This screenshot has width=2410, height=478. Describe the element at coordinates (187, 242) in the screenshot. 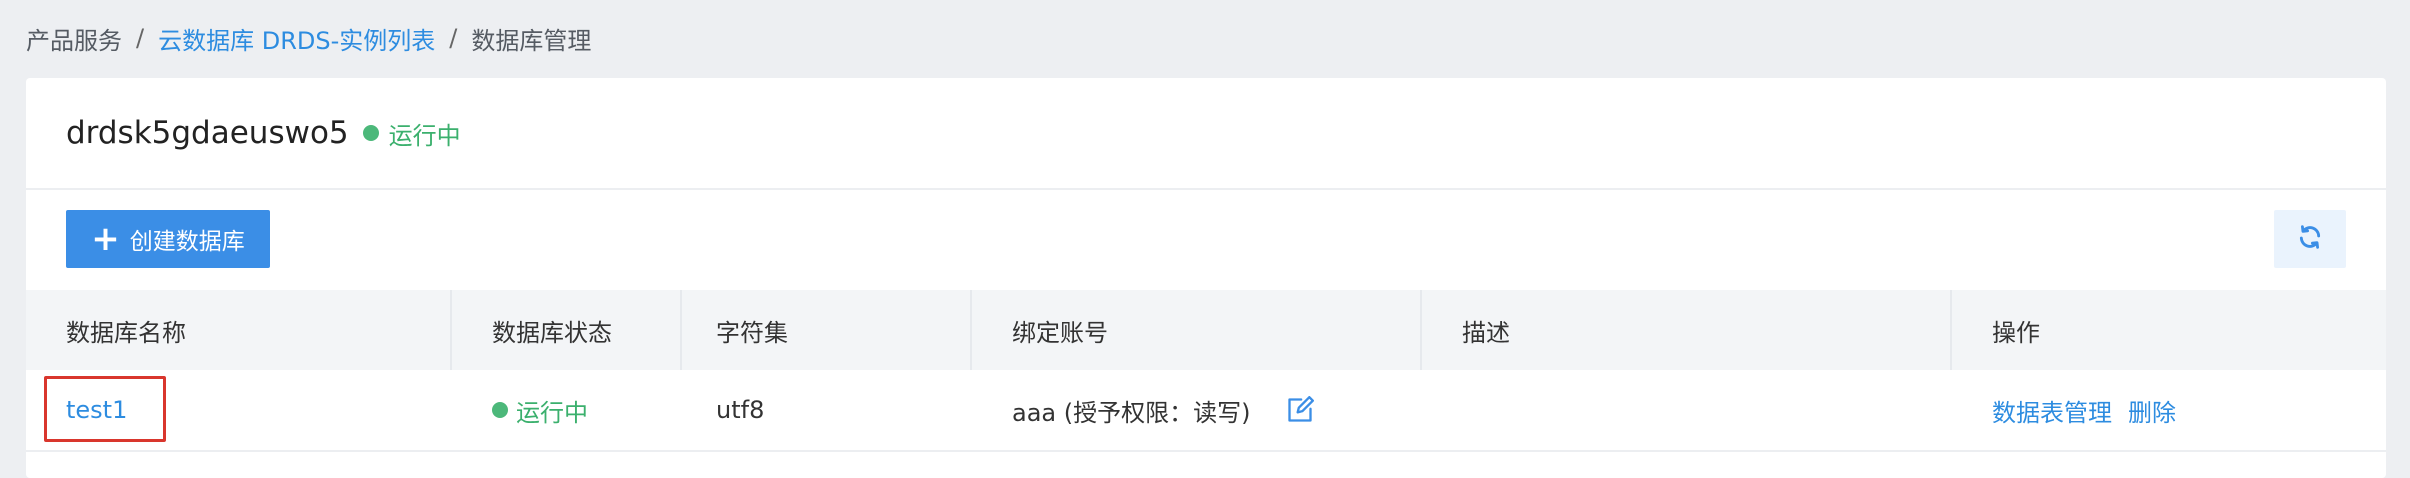

I see `create-database-label: 创建数据库` at that location.